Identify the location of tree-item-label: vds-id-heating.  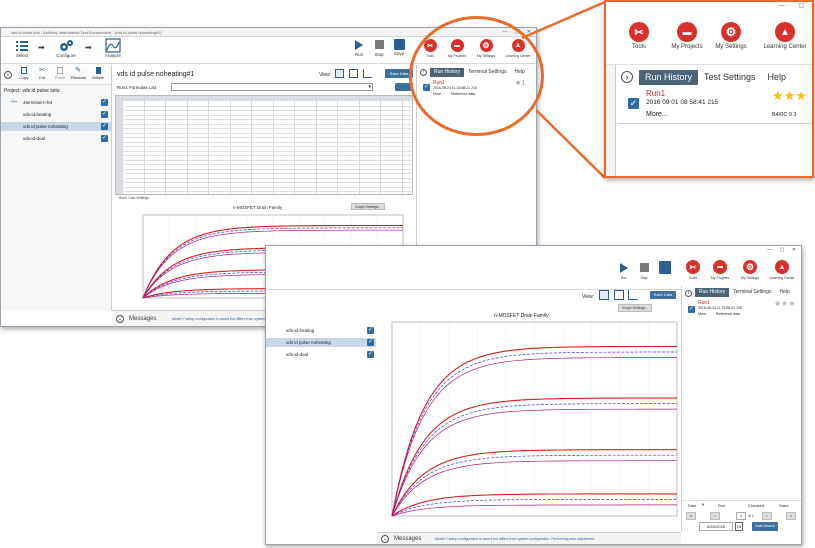
(300, 330).